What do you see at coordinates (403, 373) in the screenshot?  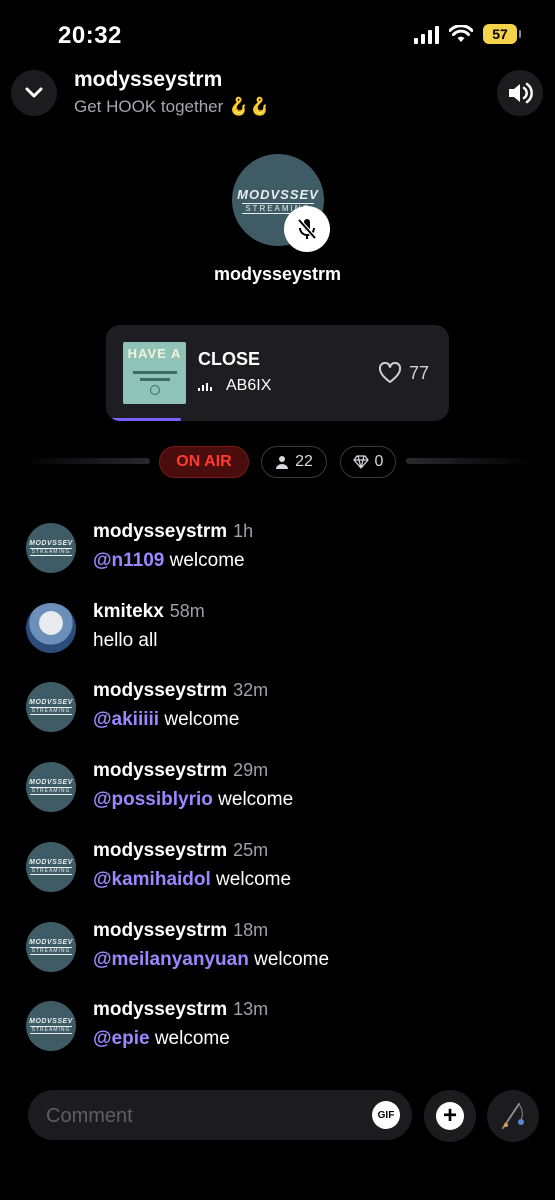 I see `like-button: 77` at bounding box center [403, 373].